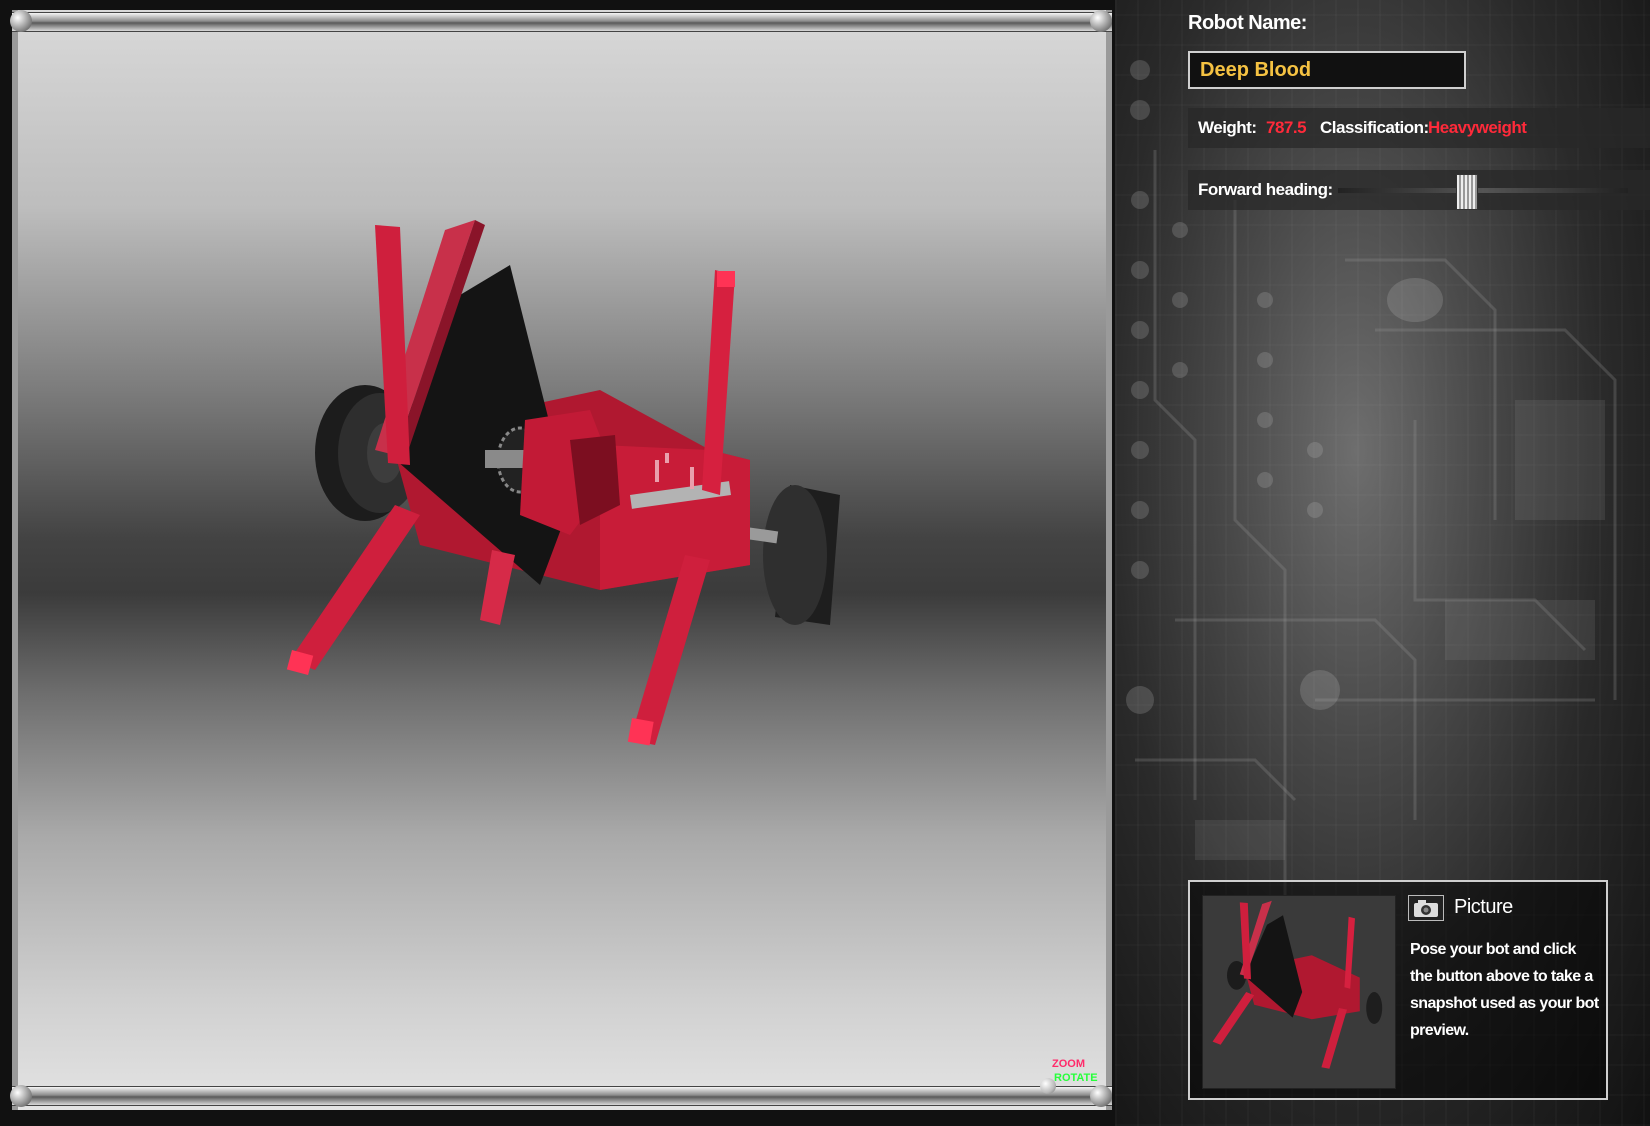  What do you see at coordinates (801, 555) in the screenshot?
I see `right-wheel` at bounding box center [801, 555].